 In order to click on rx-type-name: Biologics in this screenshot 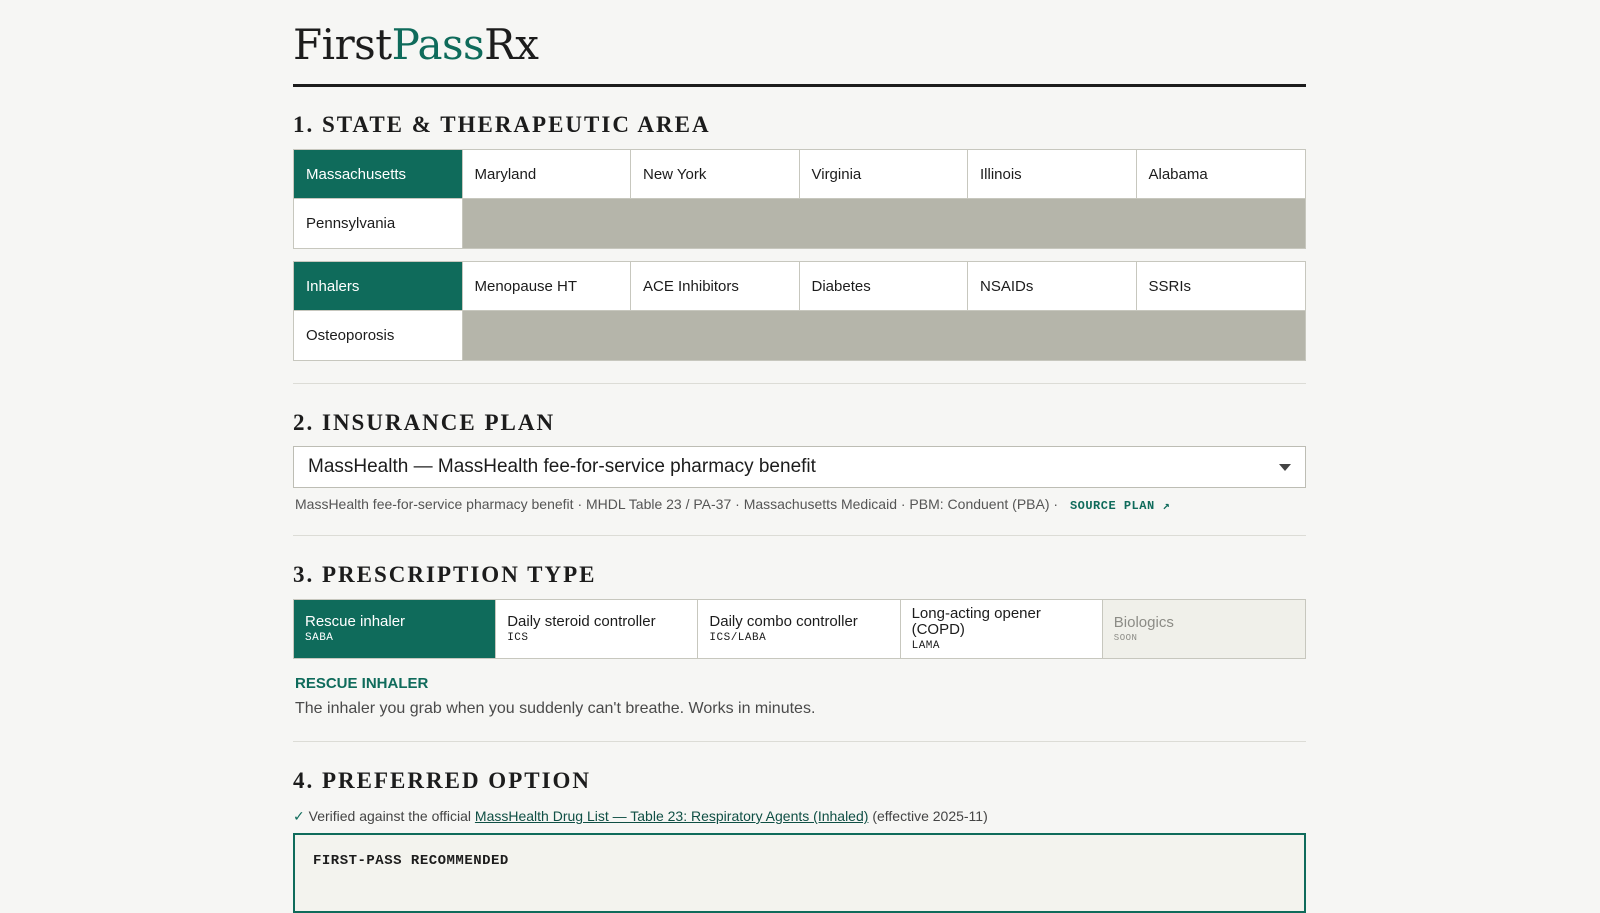, I will do `click(1143, 622)`.